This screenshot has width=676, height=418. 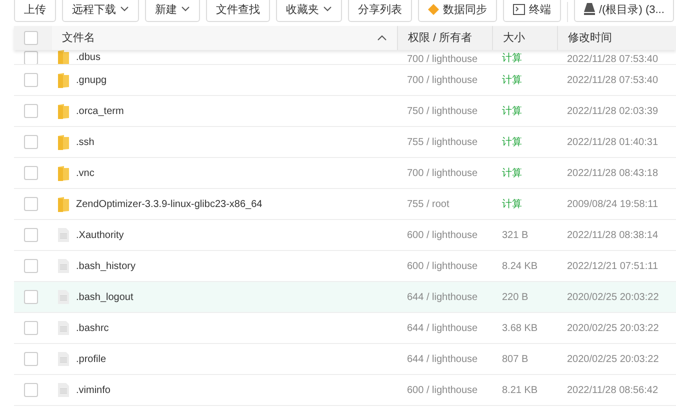 I want to click on file-name: ZendOptimizer-3.3.9-linux-glibc23-x86_64, so click(x=169, y=204).